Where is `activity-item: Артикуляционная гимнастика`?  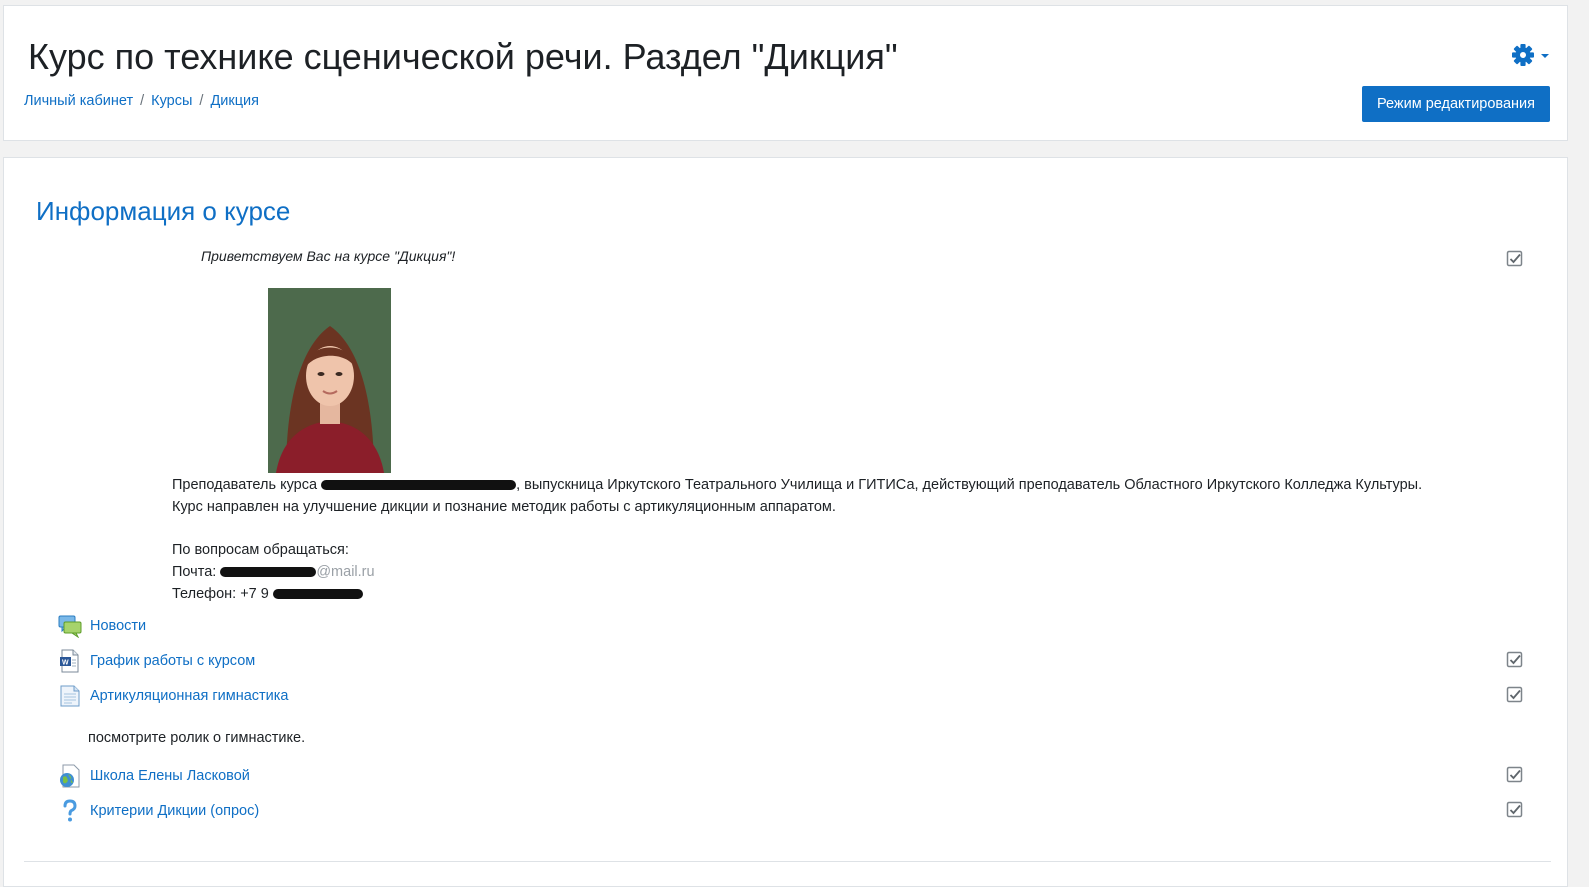
activity-item: Артикуляционная гимнастика is located at coordinates (173, 696).